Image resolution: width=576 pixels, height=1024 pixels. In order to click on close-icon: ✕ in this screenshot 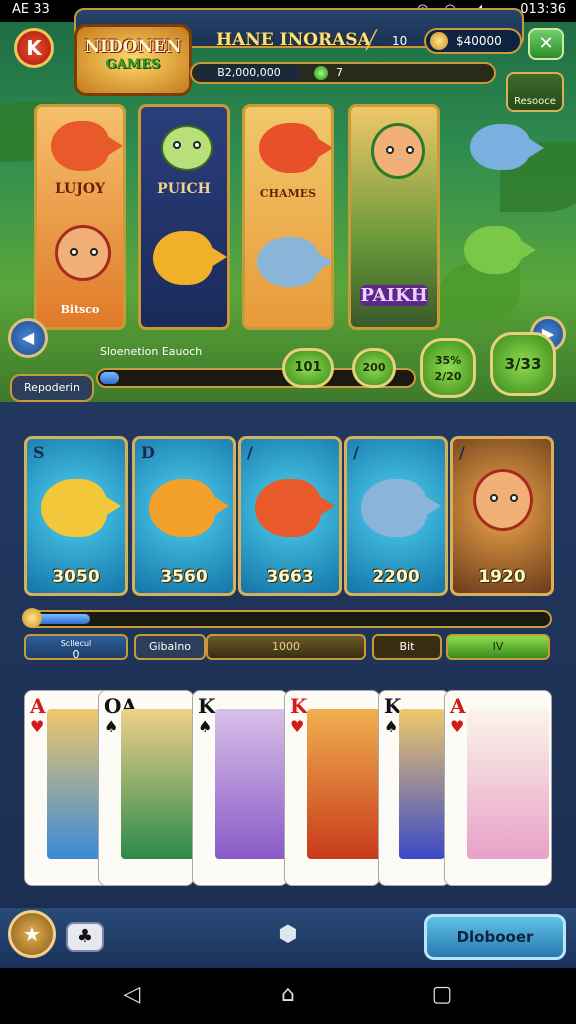, I will do `click(546, 43)`.